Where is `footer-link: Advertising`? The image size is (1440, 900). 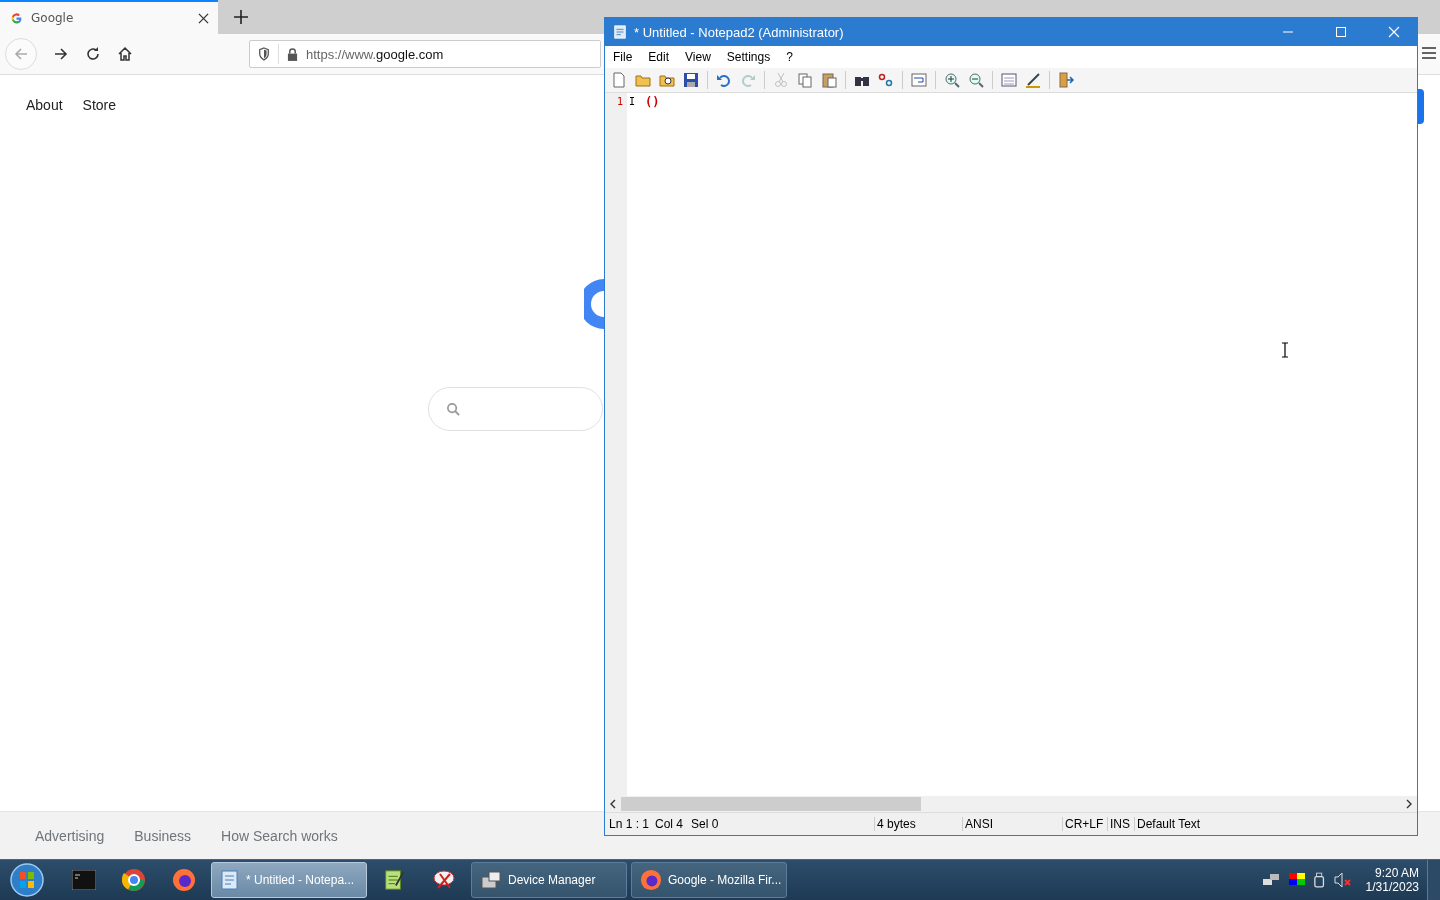 footer-link: Advertising is located at coordinates (70, 835).